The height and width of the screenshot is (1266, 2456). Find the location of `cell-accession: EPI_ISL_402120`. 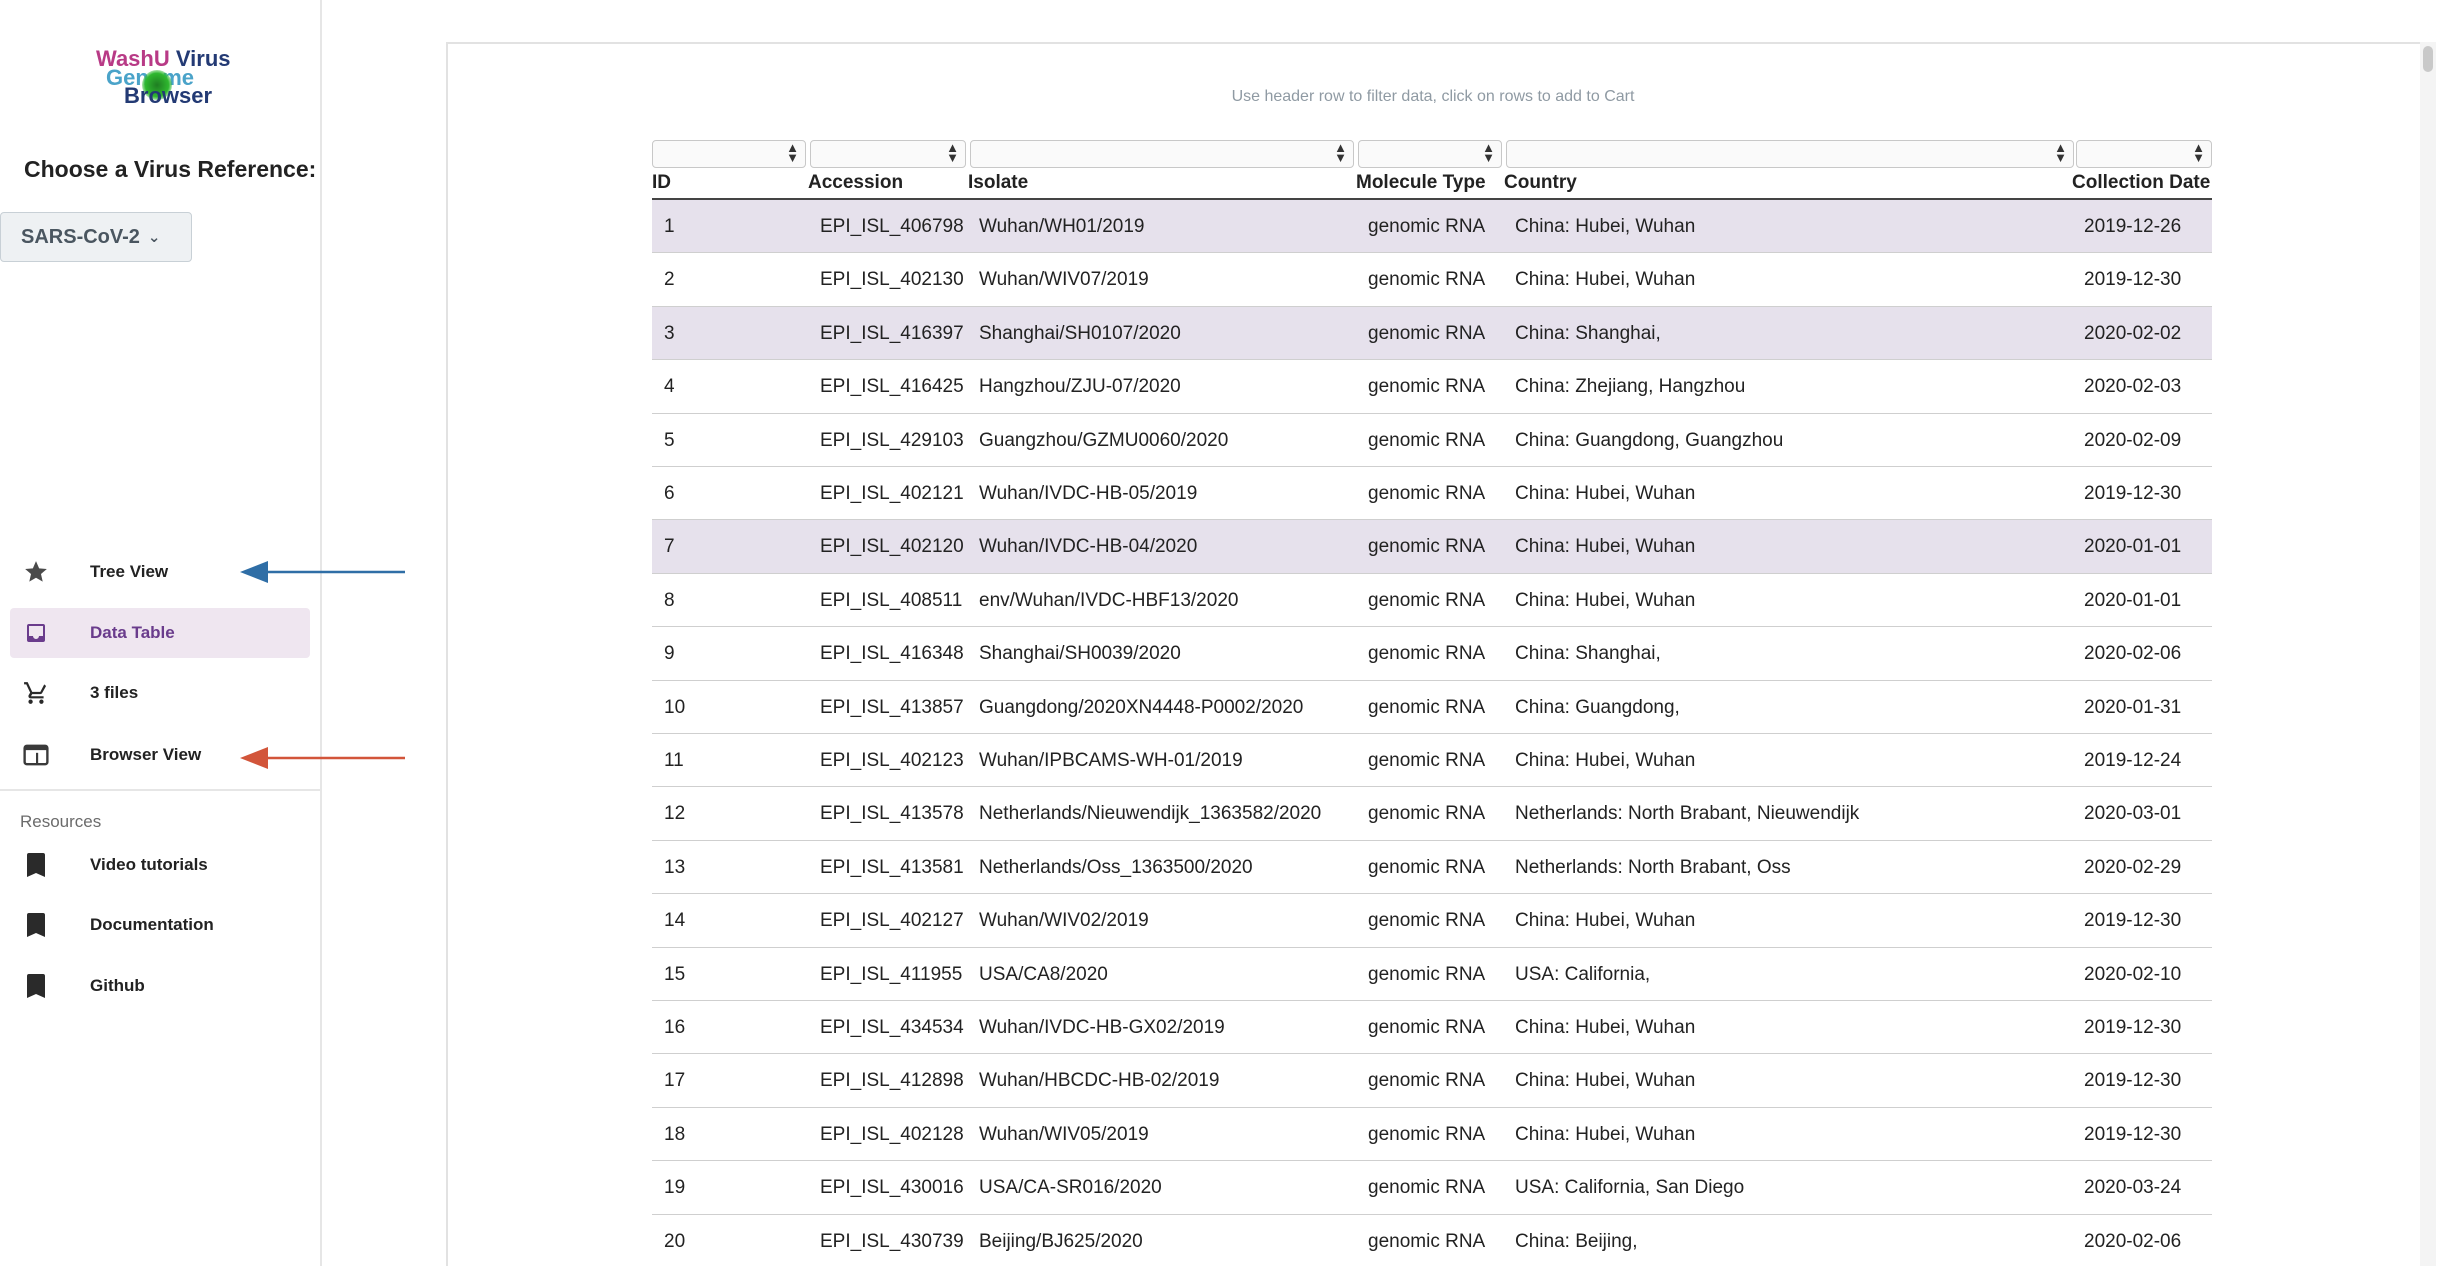

cell-accession: EPI_ISL_402120 is located at coordinates (892, 547).